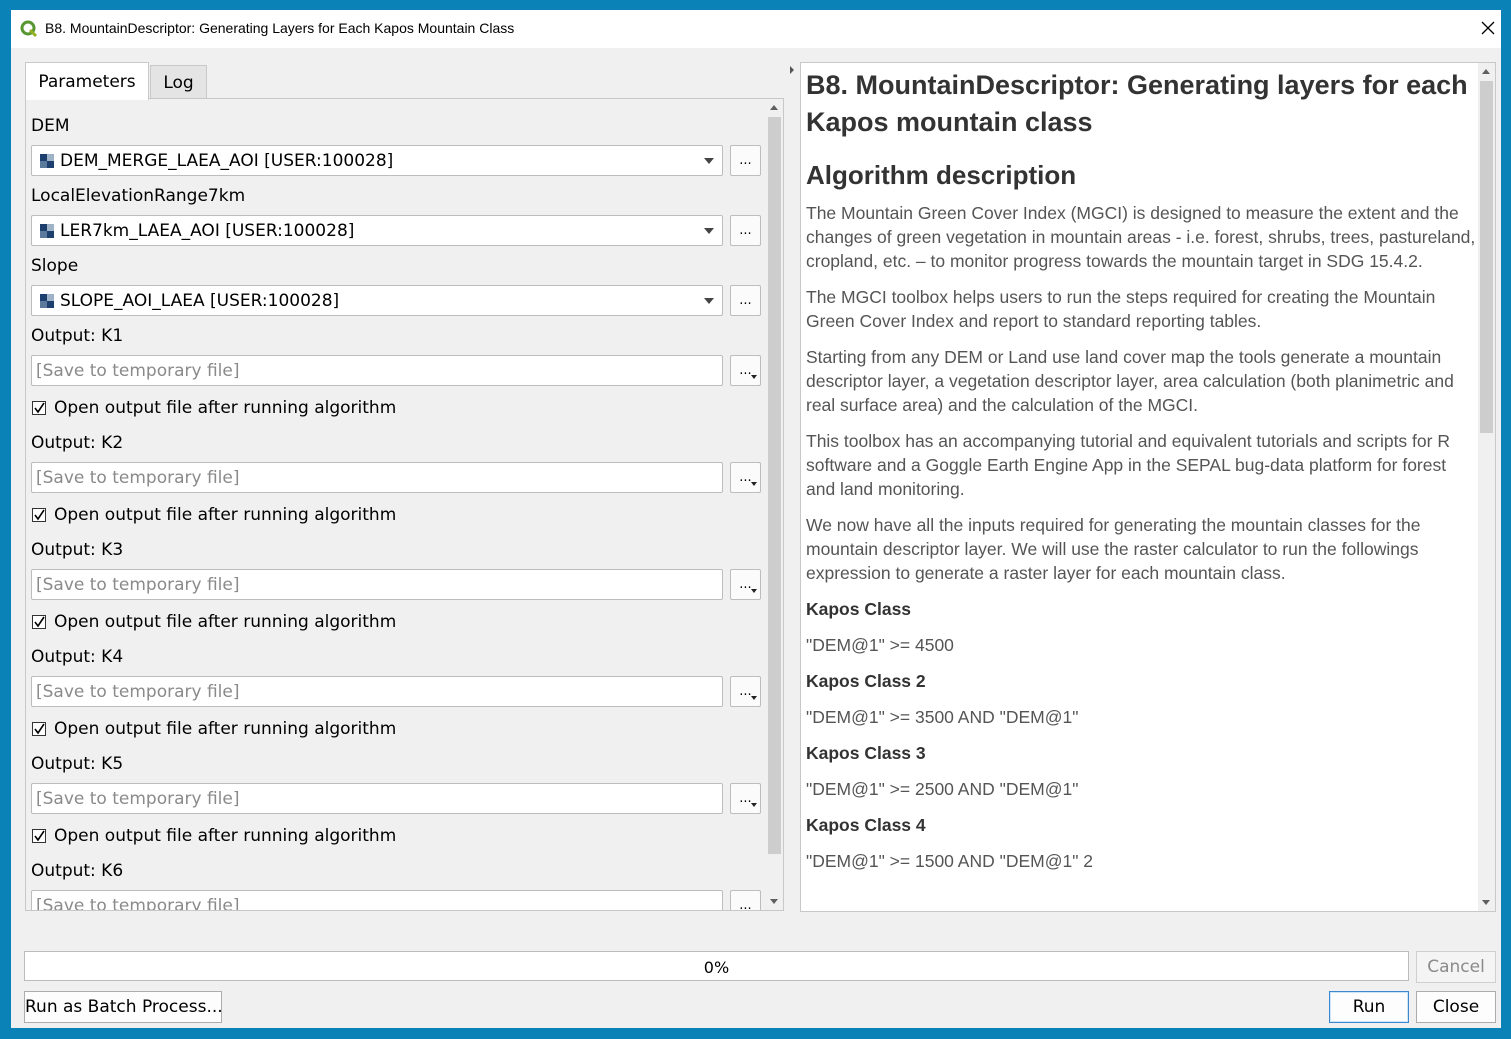 Image resolution: width=1511 pixels, height=1039 pixels. I want to click on output-k3-field: [Save to temporary file], so click(377, 584).